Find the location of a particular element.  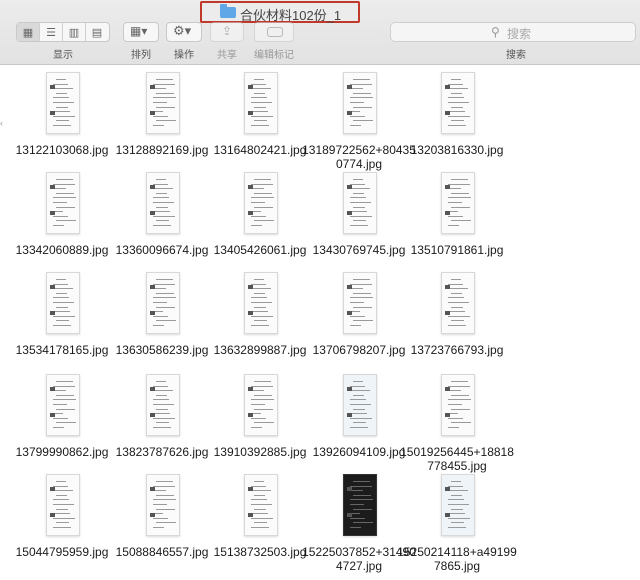

edit-tags-label: 编辑标记 is located at coordinates (274, 55).